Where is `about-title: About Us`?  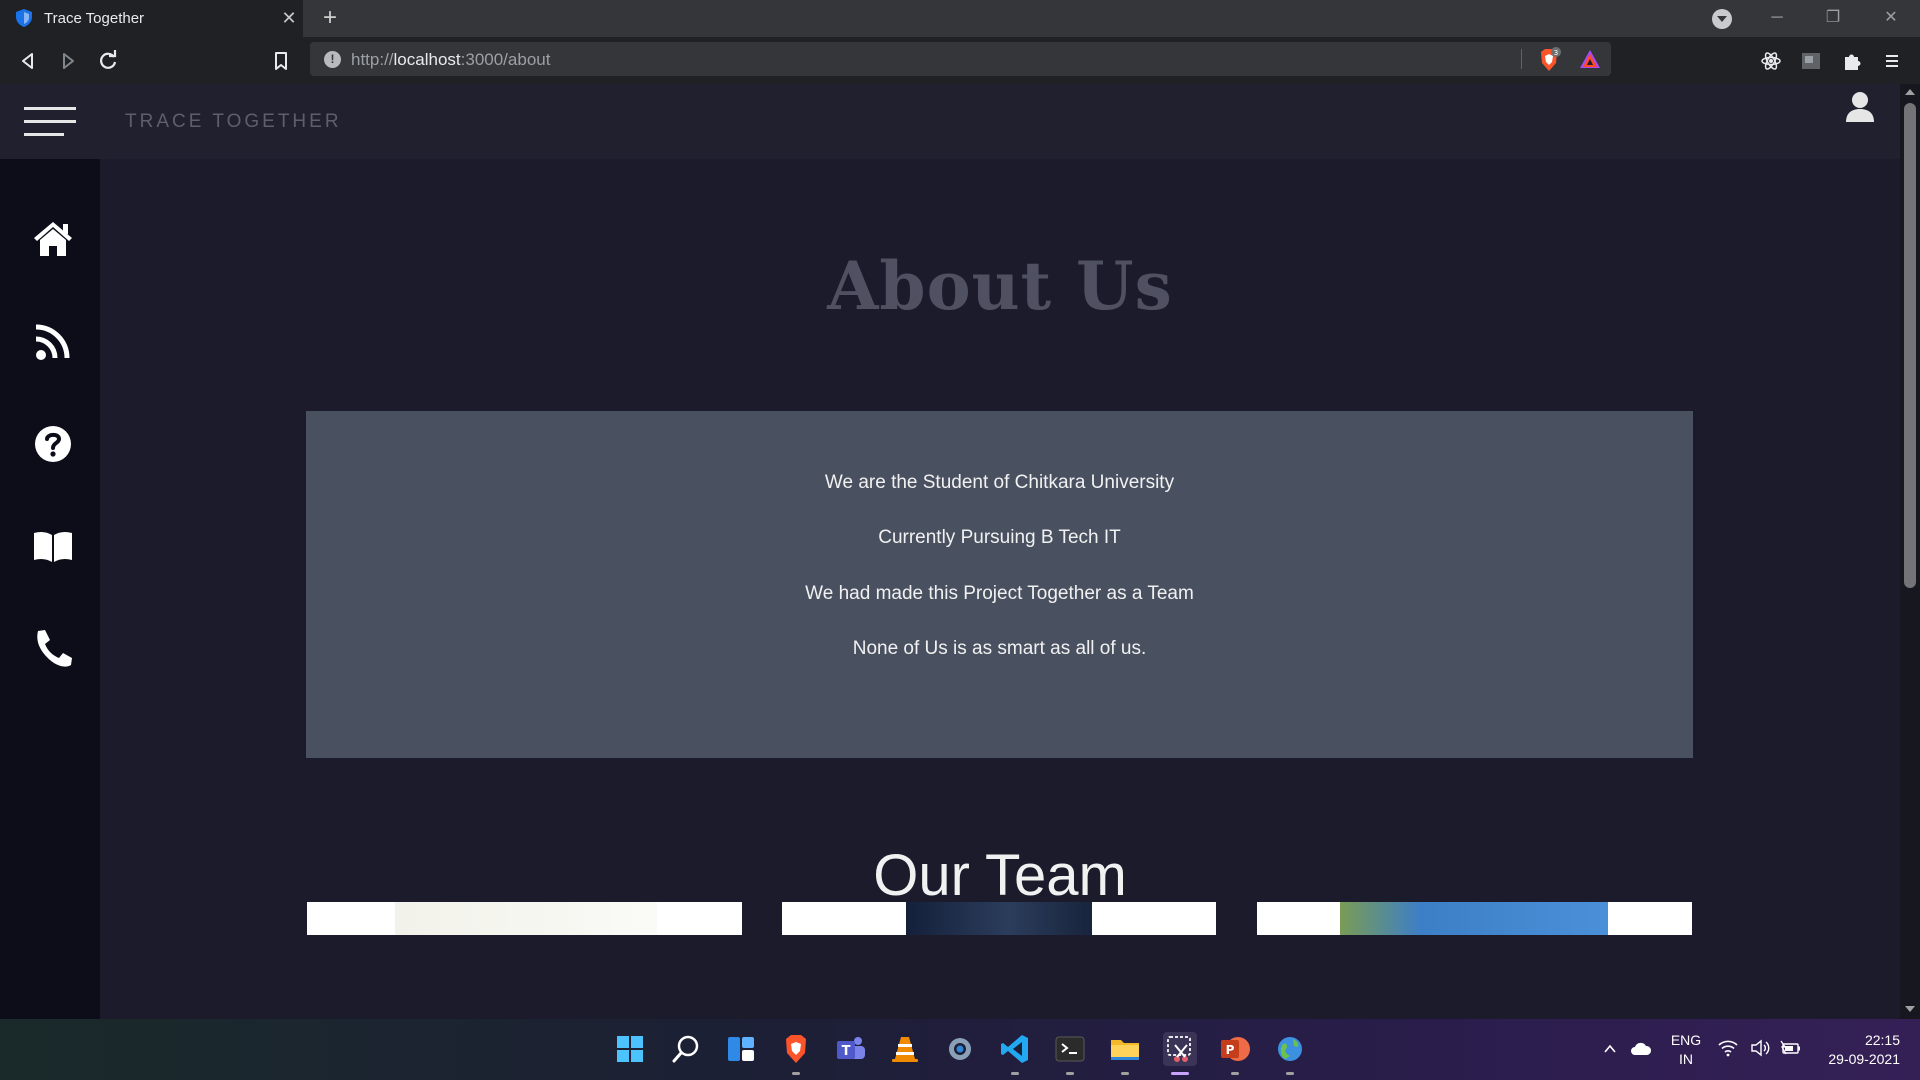 about-title: About Us is located at coordinates (1000, 286).